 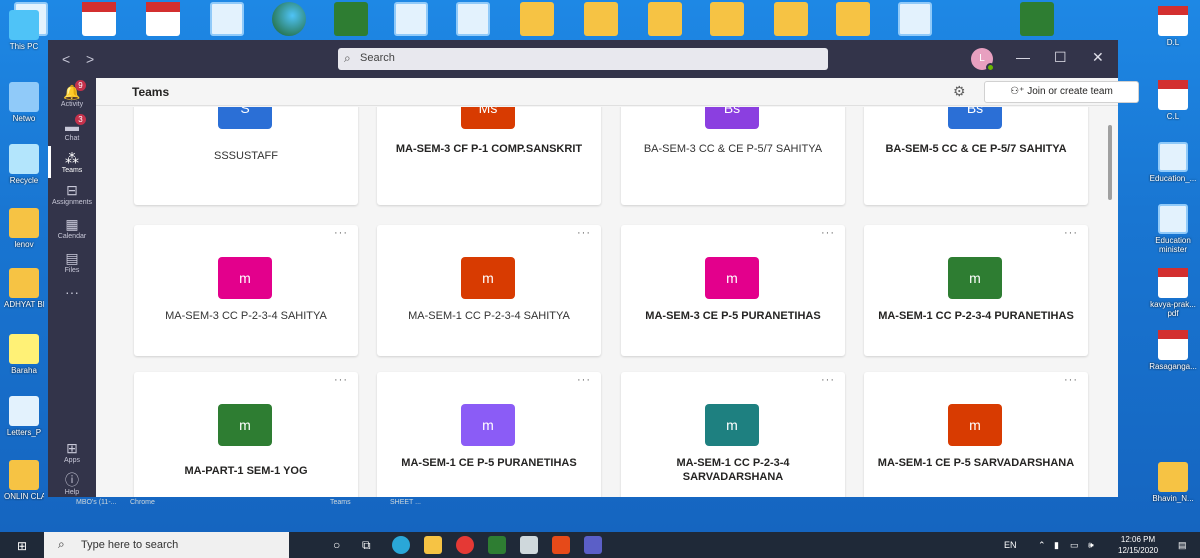 What do you see at coordinates (529, 545) in the screenshot?
I see `word-icon` at bounding box center [529, 545].